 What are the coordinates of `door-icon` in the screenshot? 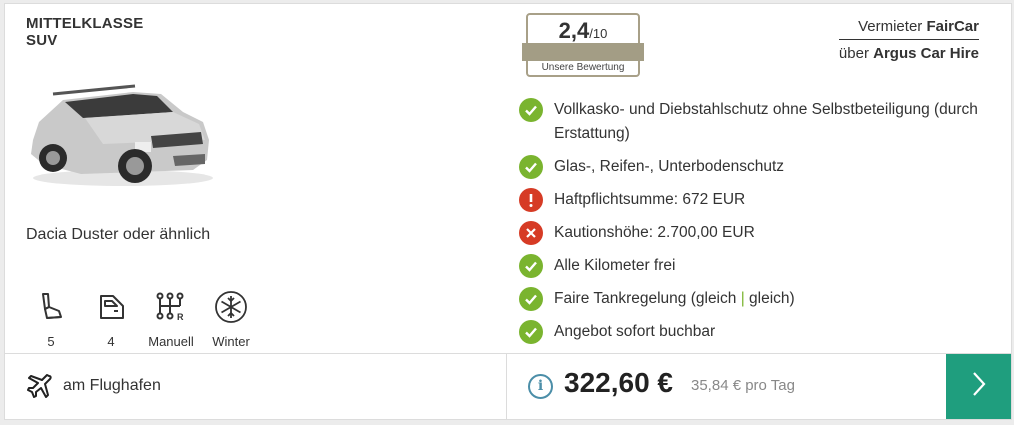 It's located at (111, 307).